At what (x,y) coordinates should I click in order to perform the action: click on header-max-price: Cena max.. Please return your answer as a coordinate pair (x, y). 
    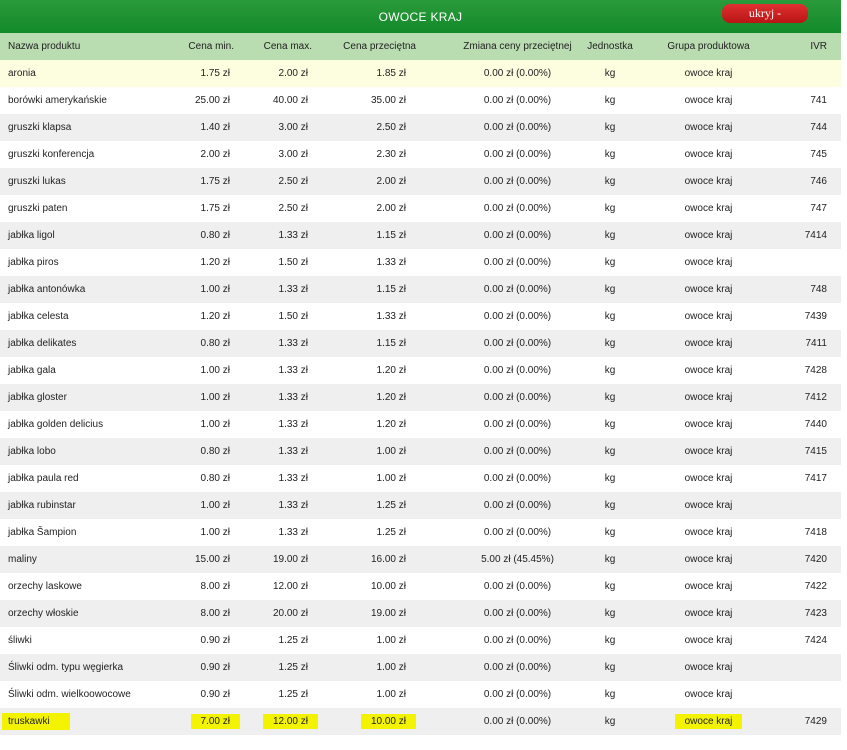
    Looking at the image, I should click on (280, 46).